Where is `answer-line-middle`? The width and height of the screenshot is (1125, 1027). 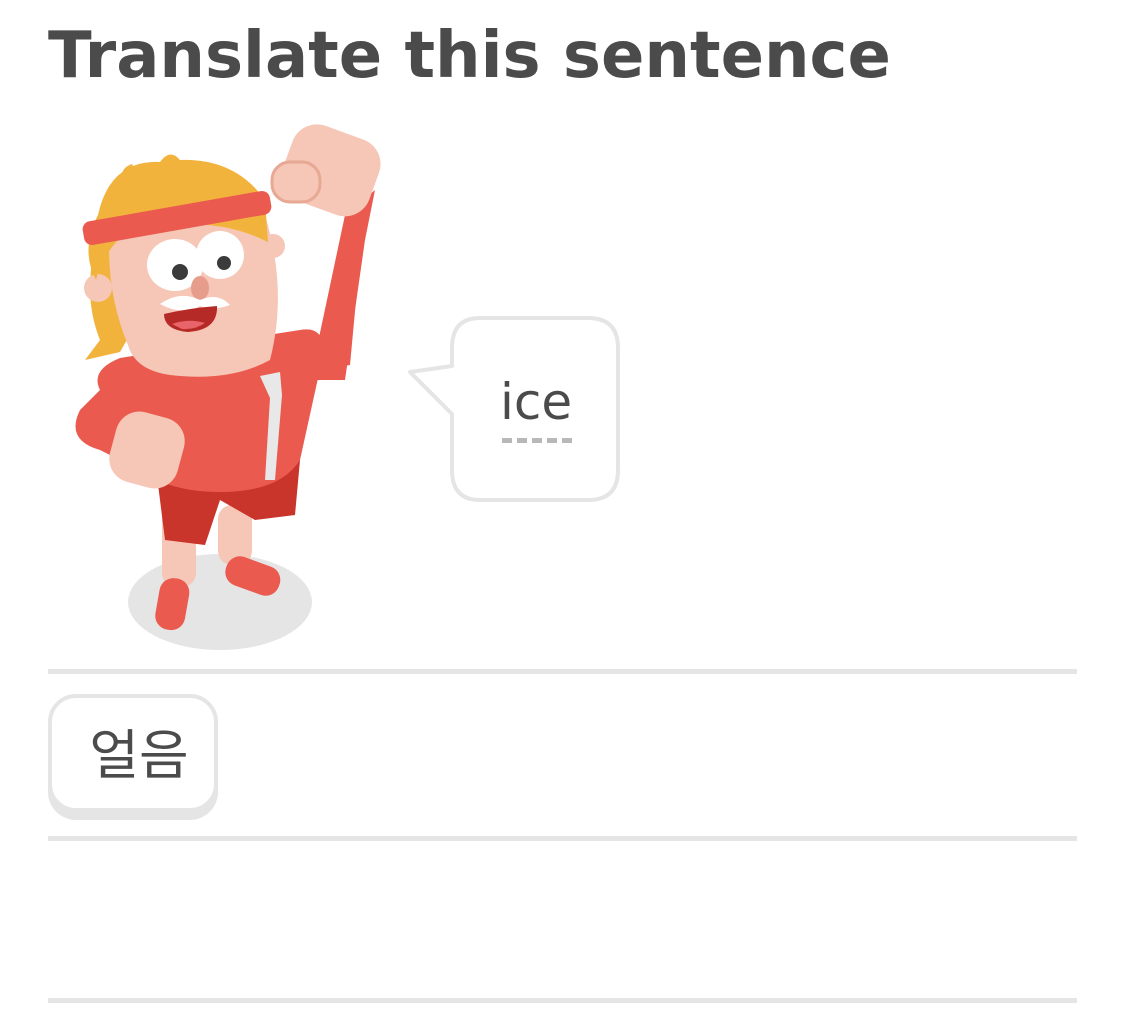 answer-line-middle is located at coordinates (562, 838).